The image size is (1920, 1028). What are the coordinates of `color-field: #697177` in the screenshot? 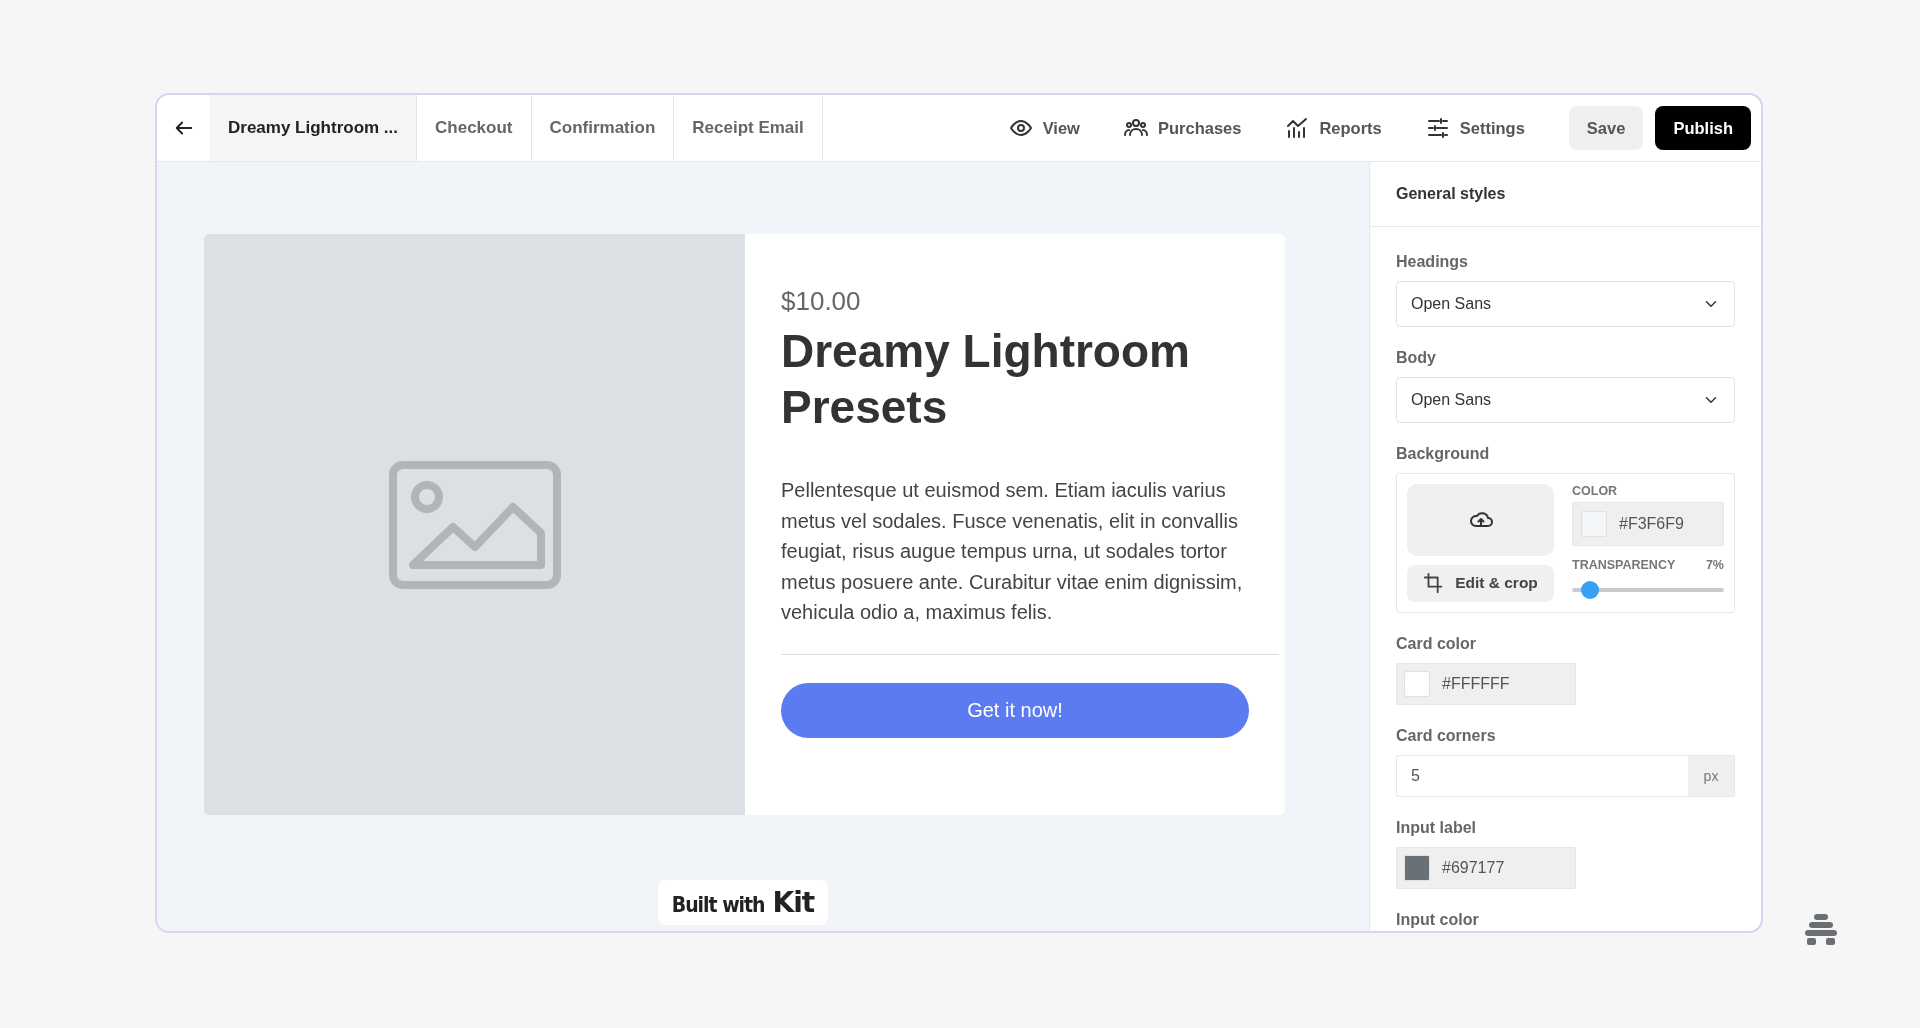 It's located at (1486, 868).